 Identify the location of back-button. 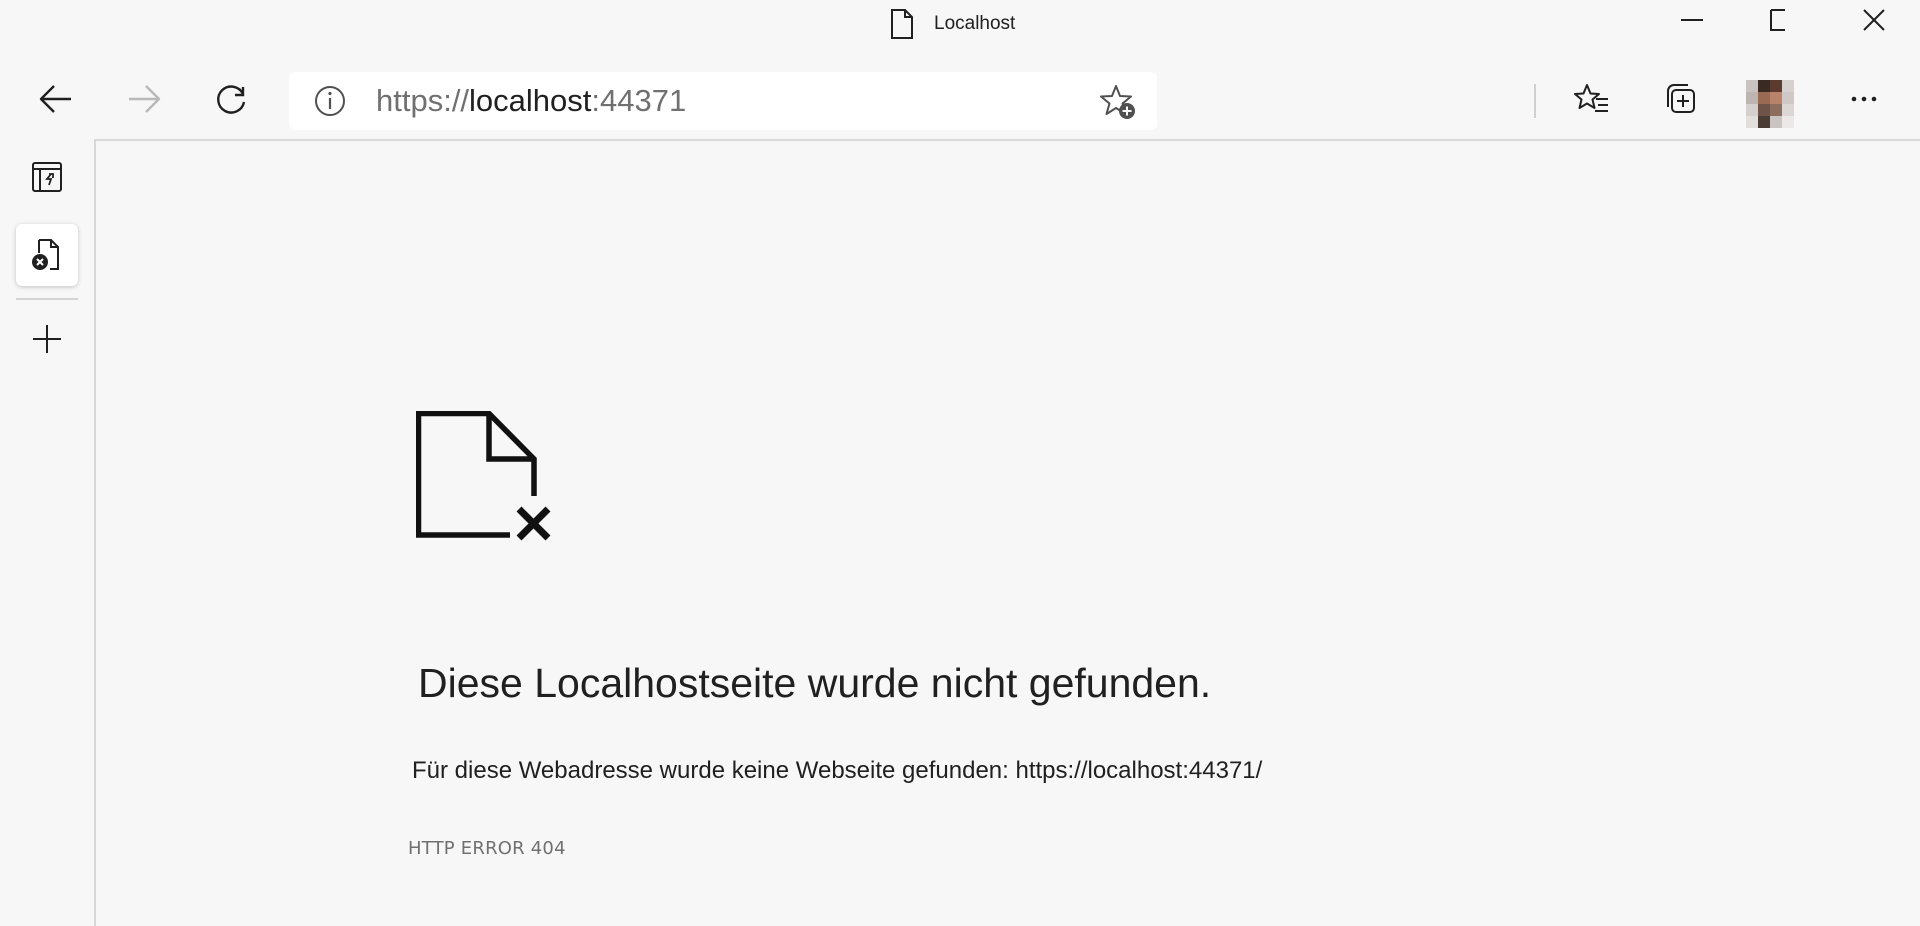
(56, 99).